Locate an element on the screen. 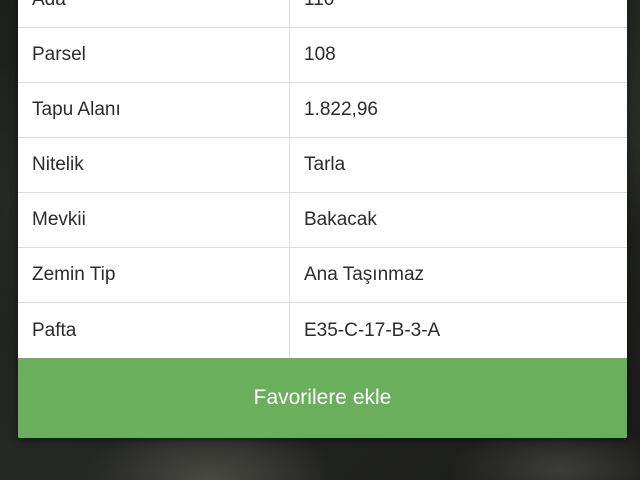  table-row-ada: Ada 110 is located at coordinates (322, 14).